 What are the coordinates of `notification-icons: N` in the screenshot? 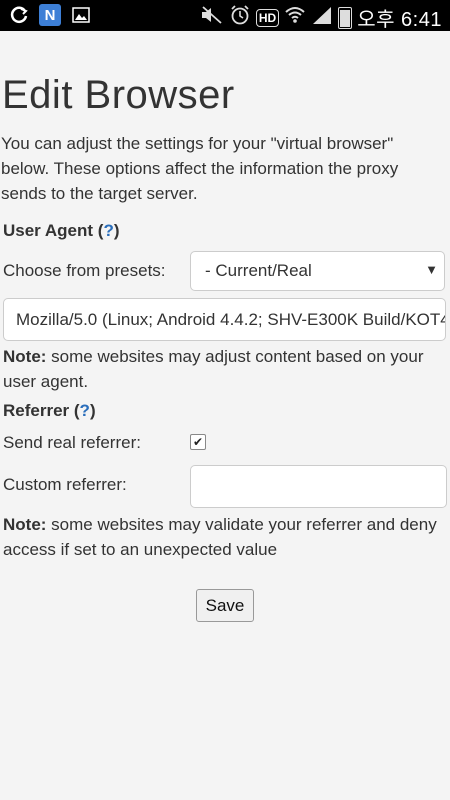 It's located at (50, 15).